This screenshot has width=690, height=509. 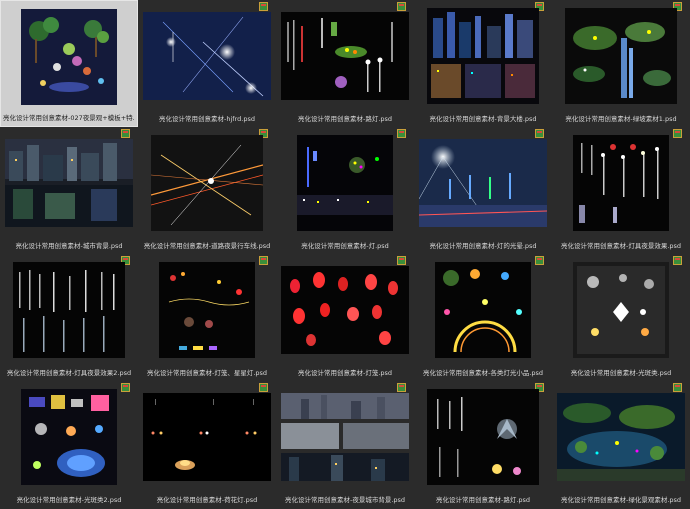 What do you see at coordinates (69, 500) in the screenshot?
I see `file-name-label: 亮化设计常用创意素材-光斑类2.psd` at bounding box center [69, 500].